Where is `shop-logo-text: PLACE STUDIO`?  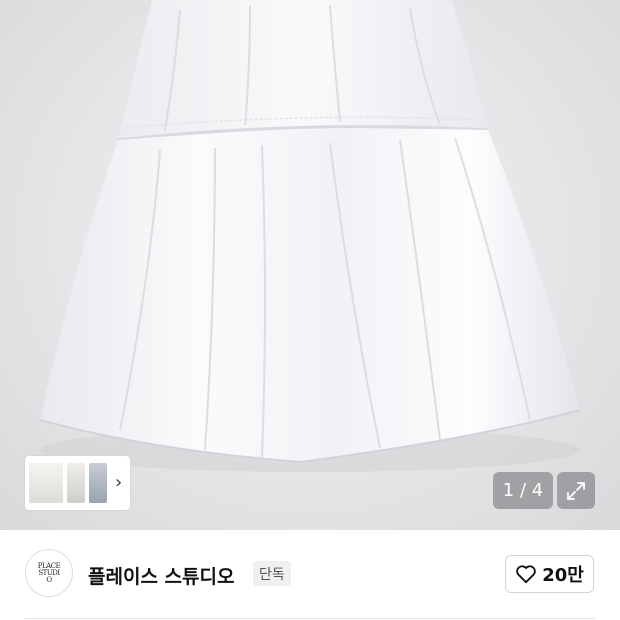
shop-logo-text: PLACE STUDIO is located at coordinates (49, 572).